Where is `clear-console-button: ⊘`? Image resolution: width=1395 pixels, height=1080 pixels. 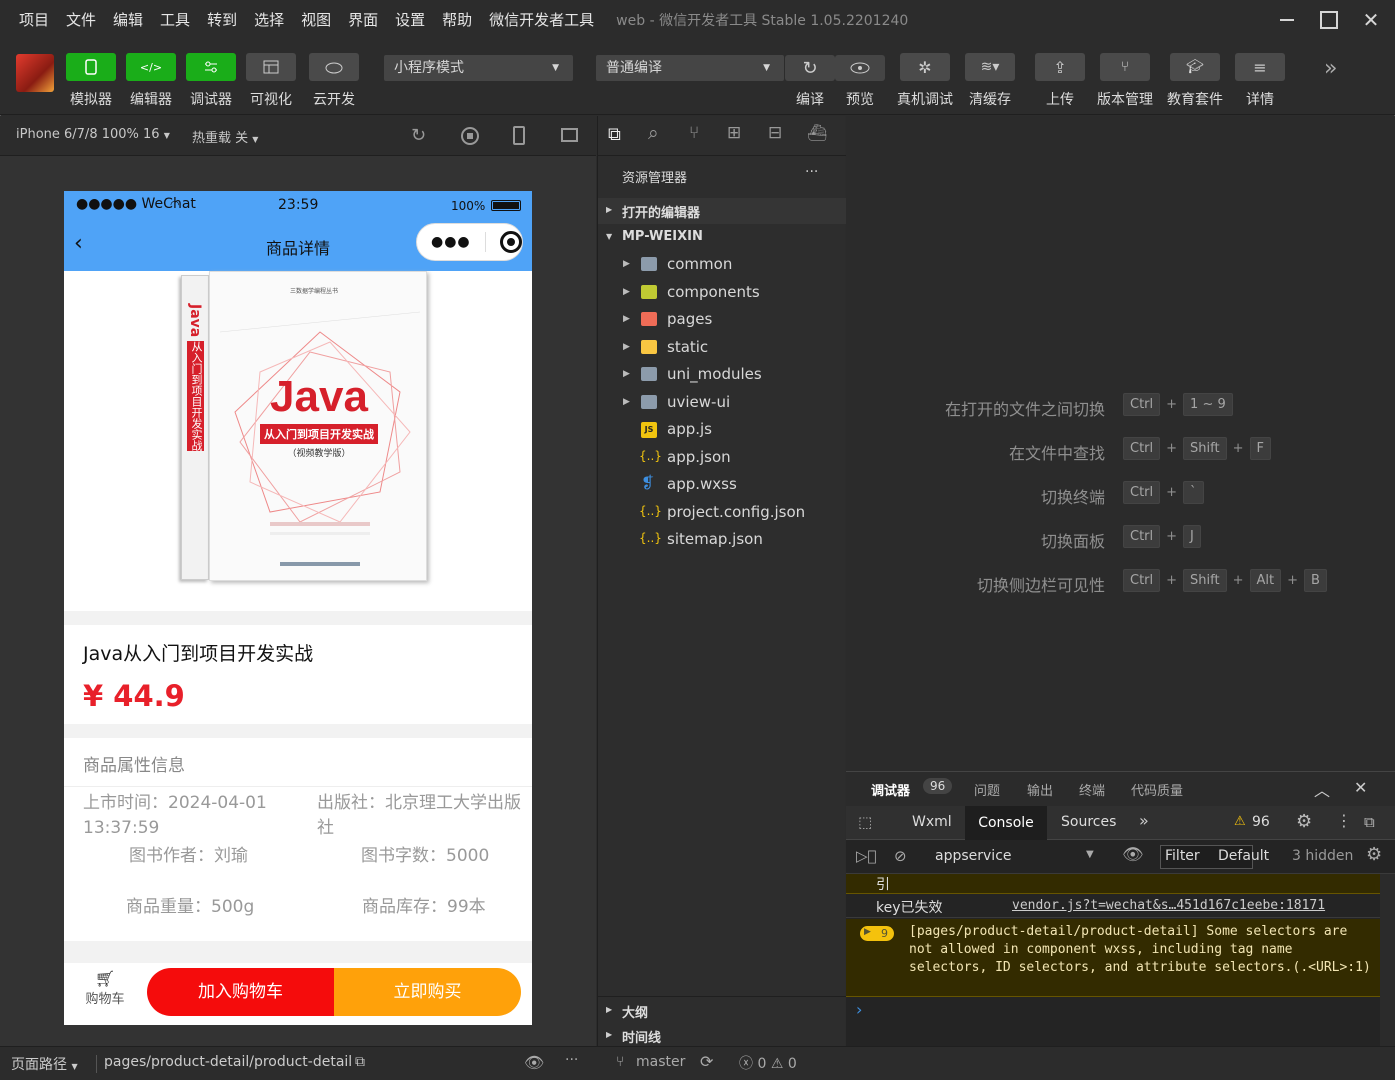 clear-console-button: ⊘ is located at coordinates (900, 856).